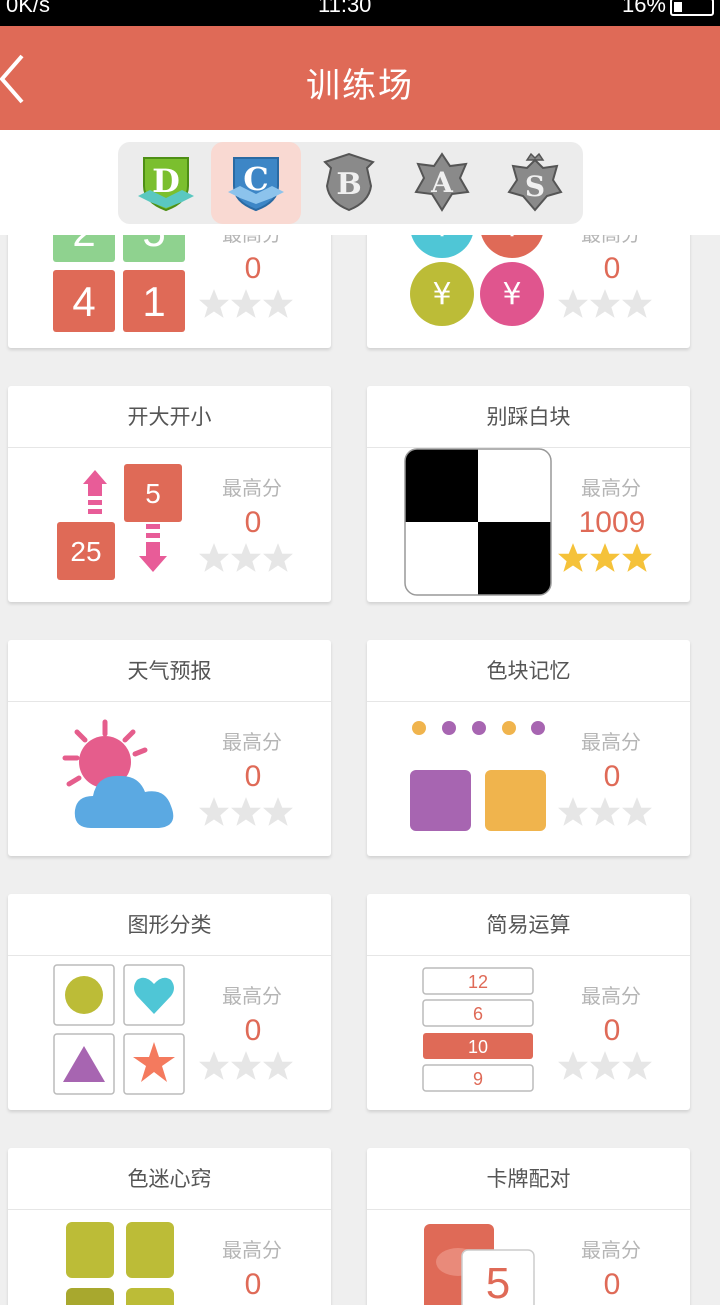 Image resolution: width=720 pixels, height=1305 pixels. What do you see at coordinates (478, 1029) in the screenshot?
I see `simple-math-art: 12 6 10 9` at bounding box center [478, 1029].